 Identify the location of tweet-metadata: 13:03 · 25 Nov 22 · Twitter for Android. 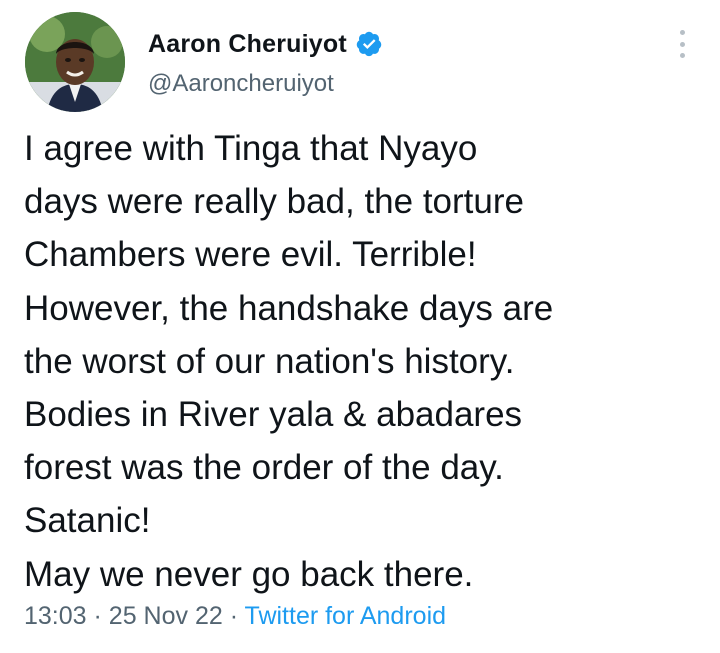
(235, 616).